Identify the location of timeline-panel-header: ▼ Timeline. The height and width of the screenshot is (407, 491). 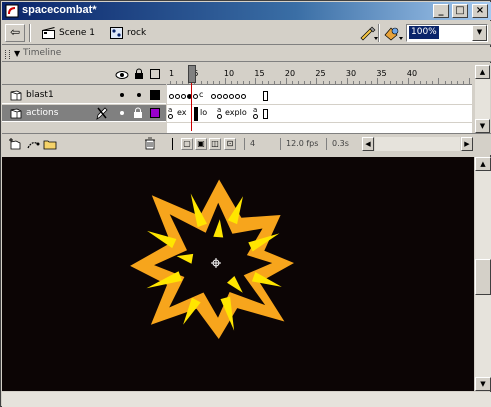
(246, 54).